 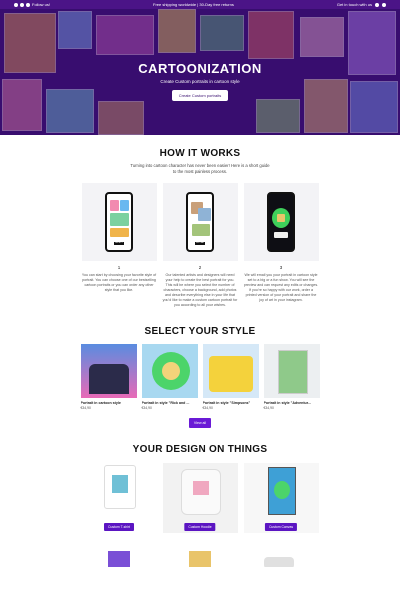 I want to click on phone-mockup: SELECT, so click(x=119, y=222).